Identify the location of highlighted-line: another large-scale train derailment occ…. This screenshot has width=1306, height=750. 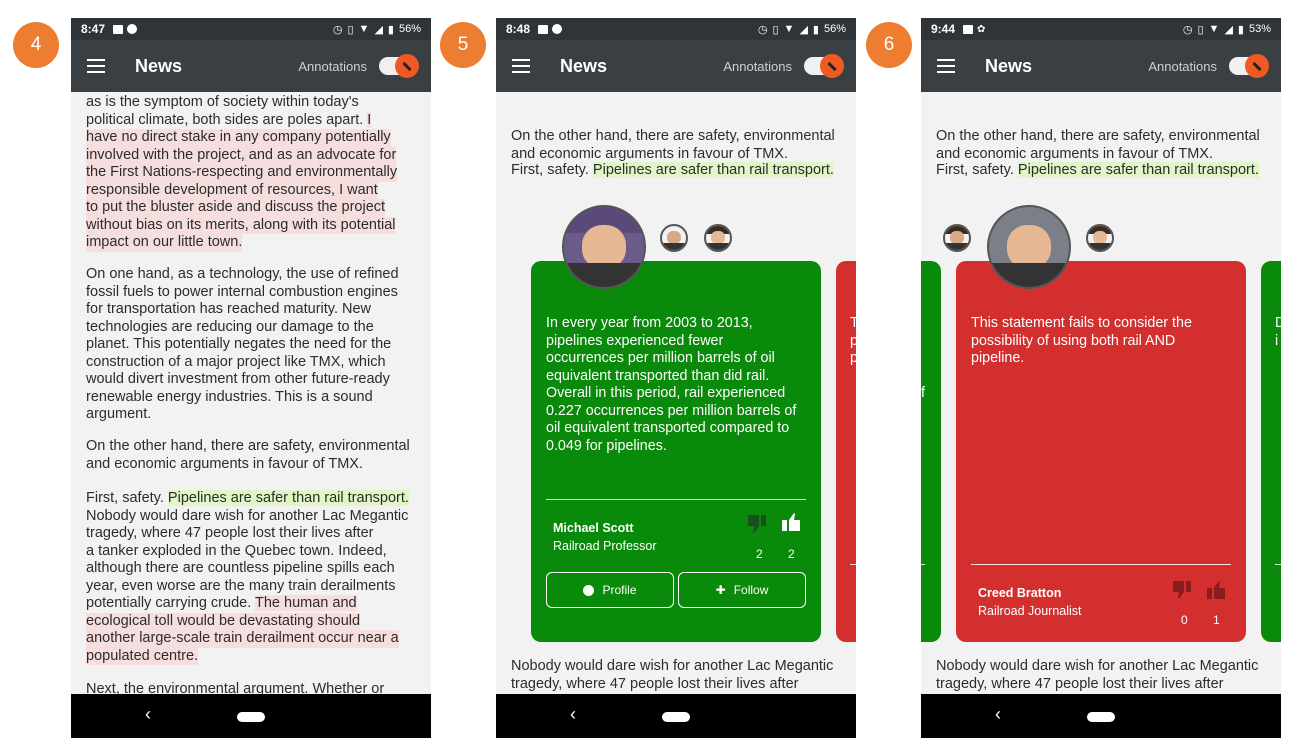
(242, 639).